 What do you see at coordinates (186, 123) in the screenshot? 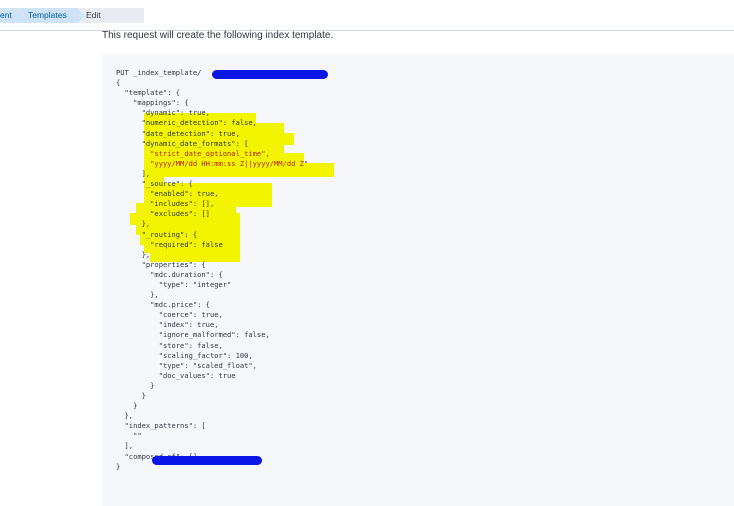
I see `code-line: "numeric_detection": false,` at bounding box center [186, 123].